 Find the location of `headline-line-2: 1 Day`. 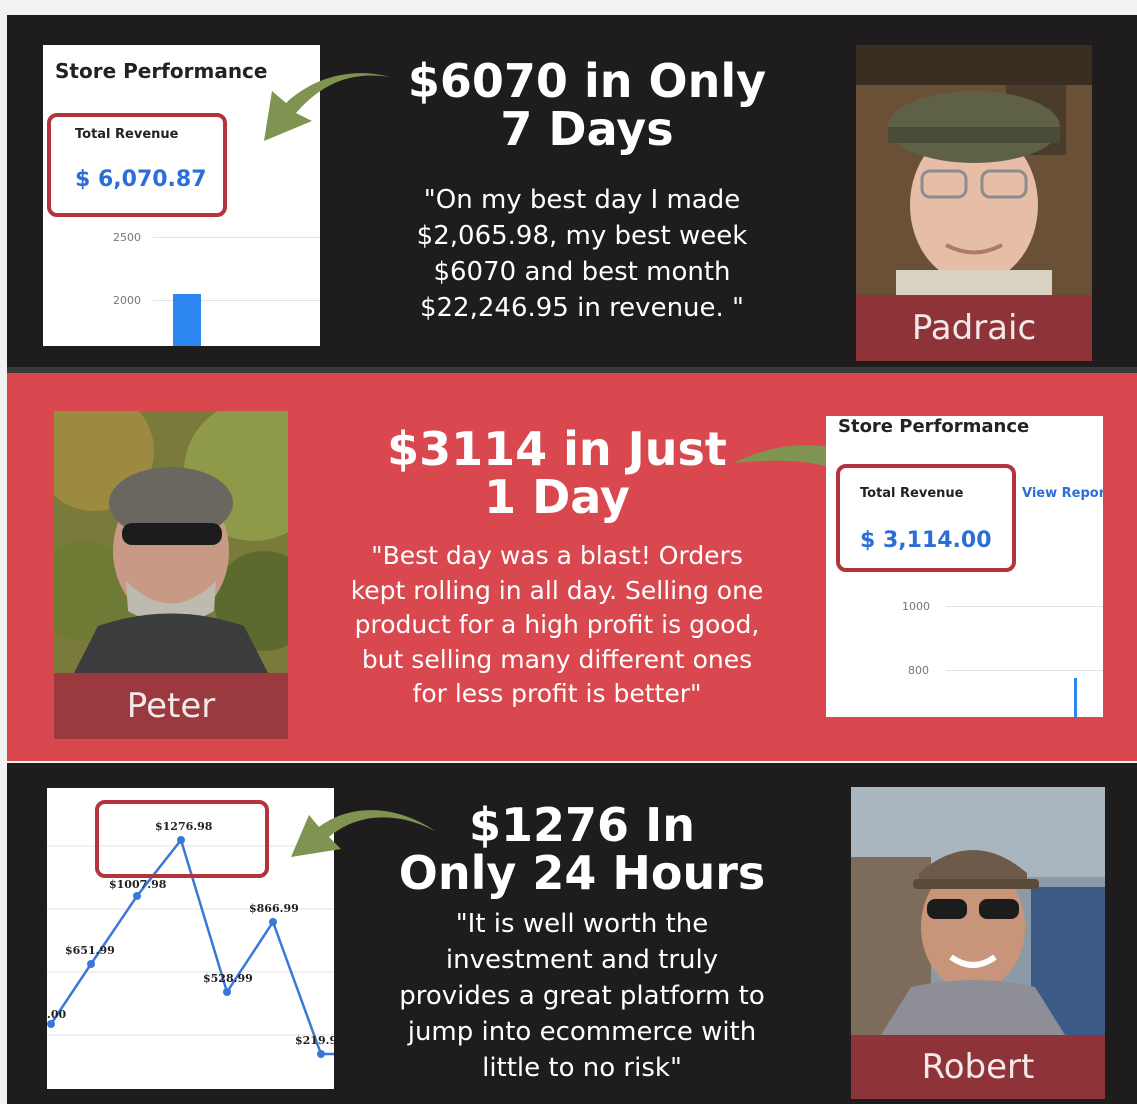

headline-line-2: 1 Day is located at coordinates (557, 497).